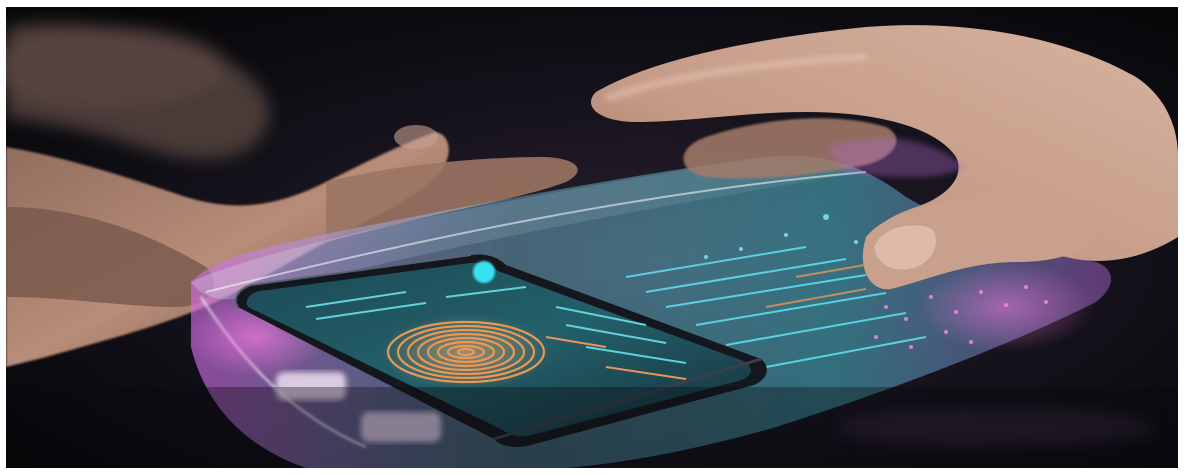 The image size is (1186, 474). What do you see at coordinates (466, 352) in the screenshot?
I see `fingerprint-icon` at bounding box center [466, 352].